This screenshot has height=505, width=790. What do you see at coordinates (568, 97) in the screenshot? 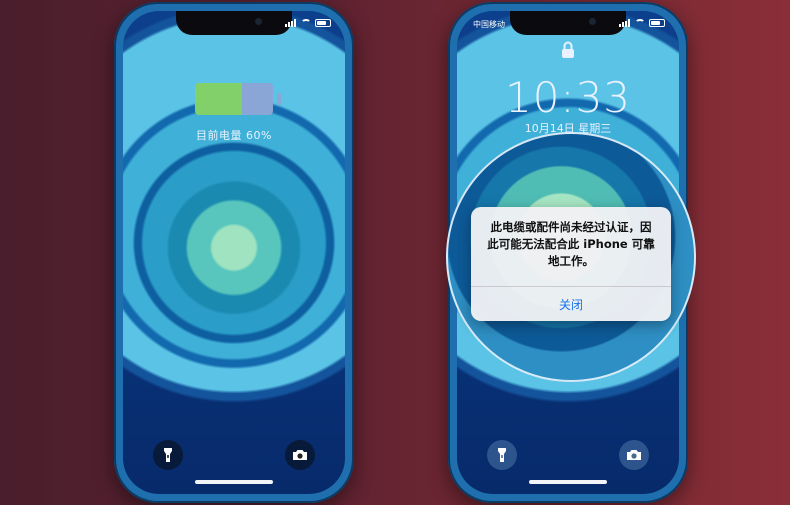
I see `lock-time: 10:33` at bounding box center [568, 97].